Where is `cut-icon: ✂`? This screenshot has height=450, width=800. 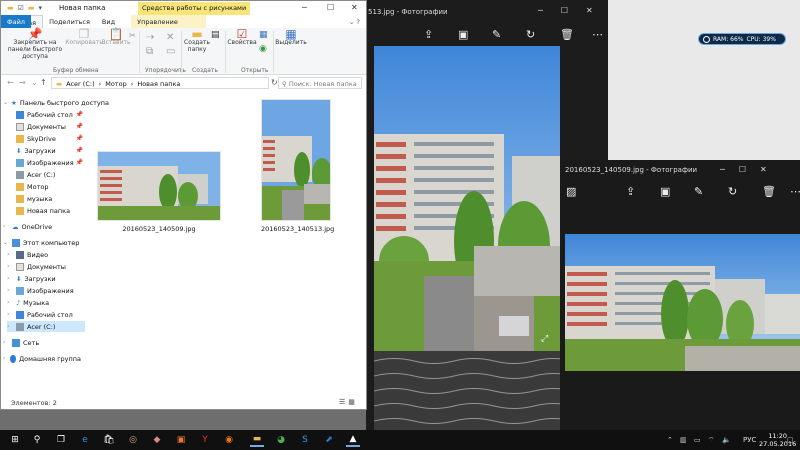 cut-icon: ✂ is located at coordinates (132, 36).